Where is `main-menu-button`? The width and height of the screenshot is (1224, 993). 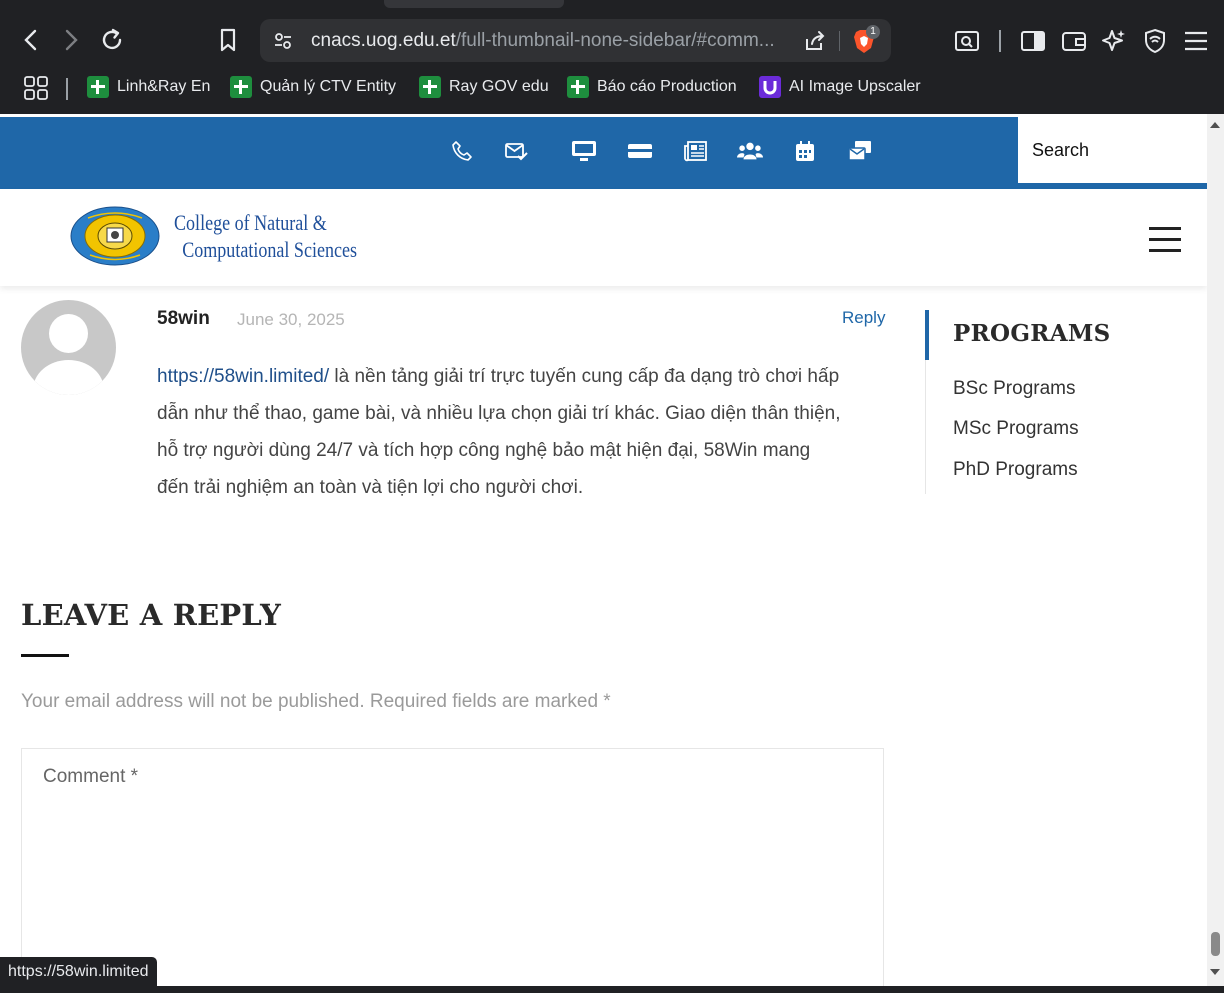 main-menu-button is located at coordinates (1196, 41).